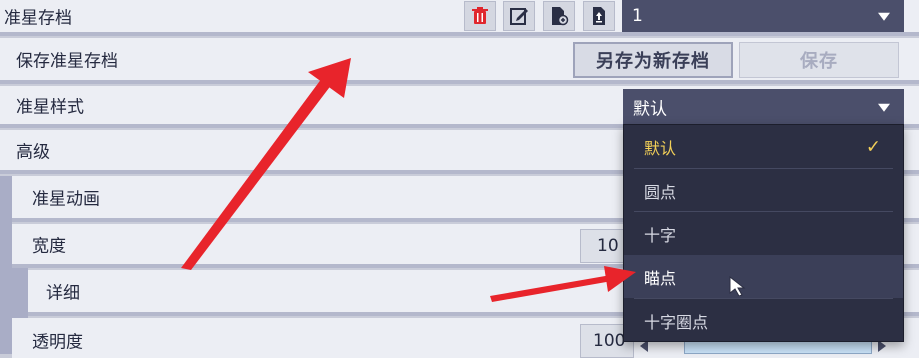 The image size is (919, 358). Describe the element at coordinates (763, 276) in the screenshot. I see `dropdown-option-aim-dot: 瞄点` at that location.